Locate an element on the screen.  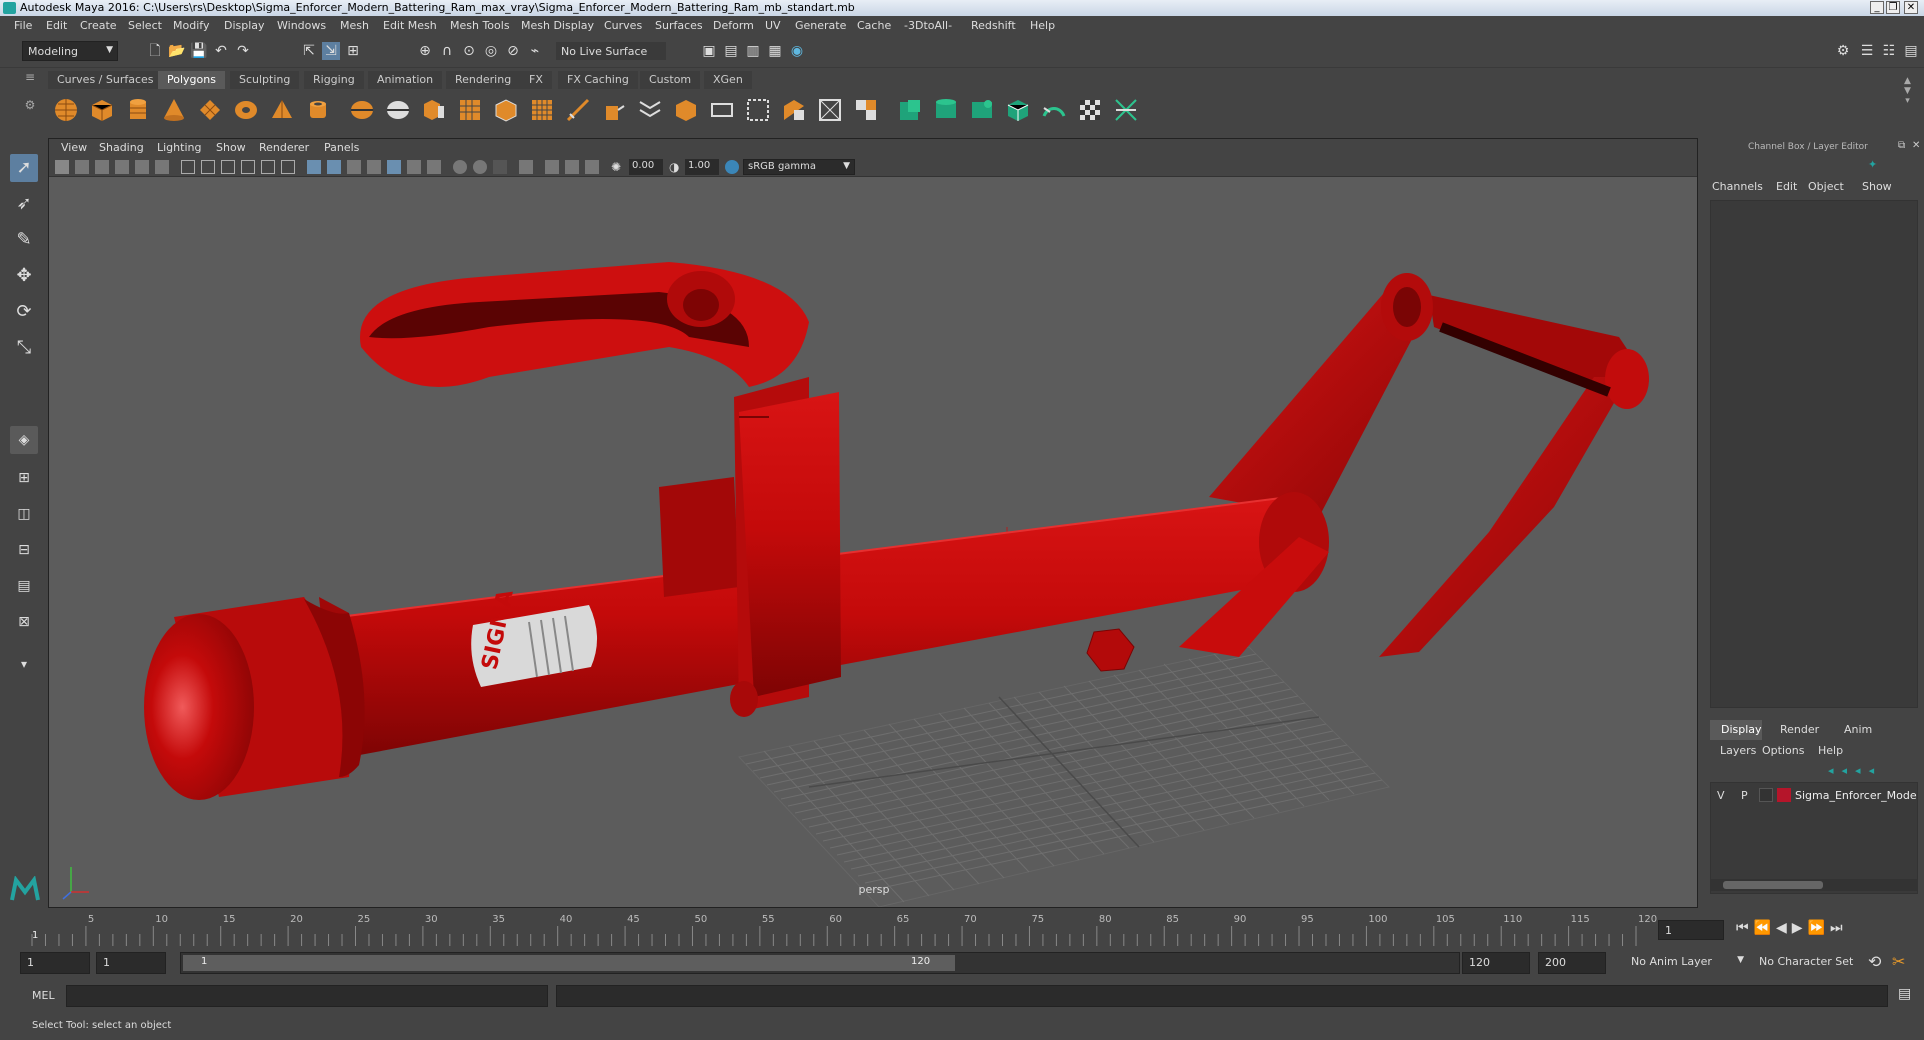
layer-menu-help: Help is located at coordinates (1830, 750).